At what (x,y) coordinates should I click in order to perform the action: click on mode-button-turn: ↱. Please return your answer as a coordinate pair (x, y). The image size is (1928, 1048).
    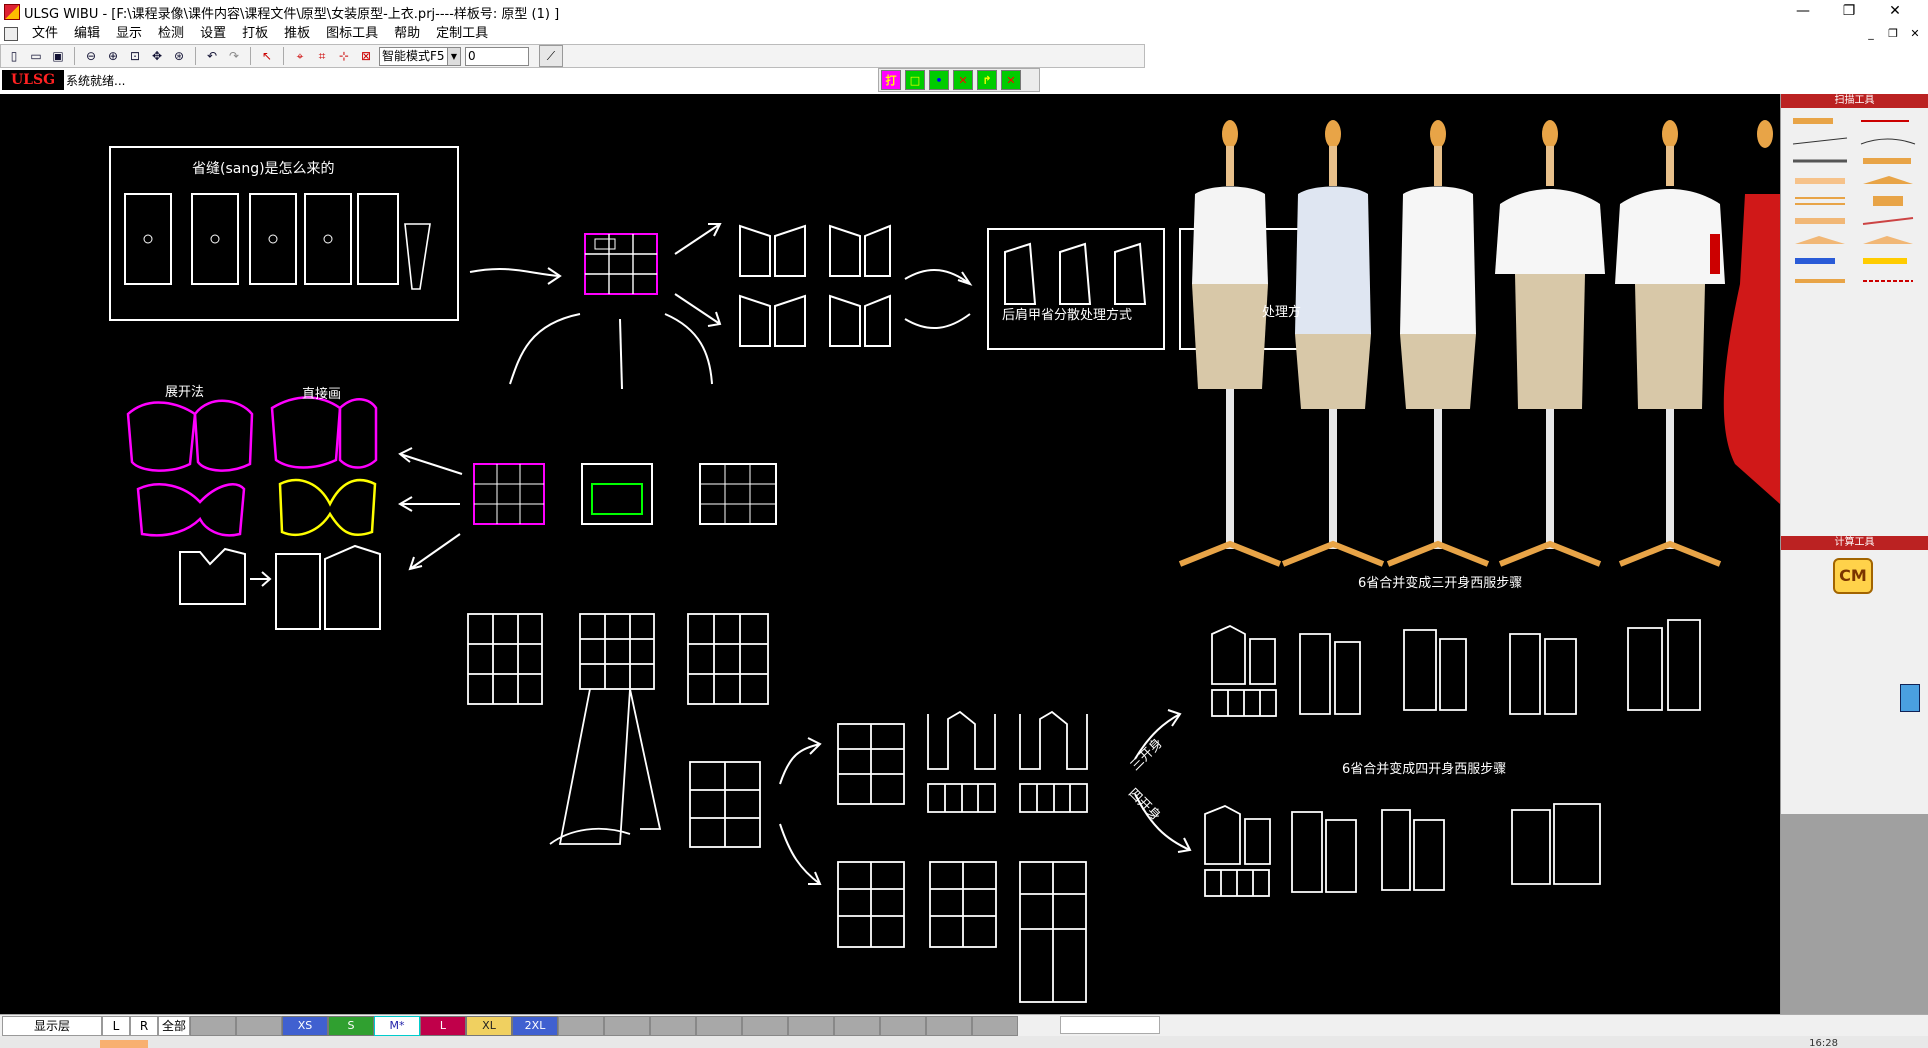
    Looking at the image, I should click on (987, 80).